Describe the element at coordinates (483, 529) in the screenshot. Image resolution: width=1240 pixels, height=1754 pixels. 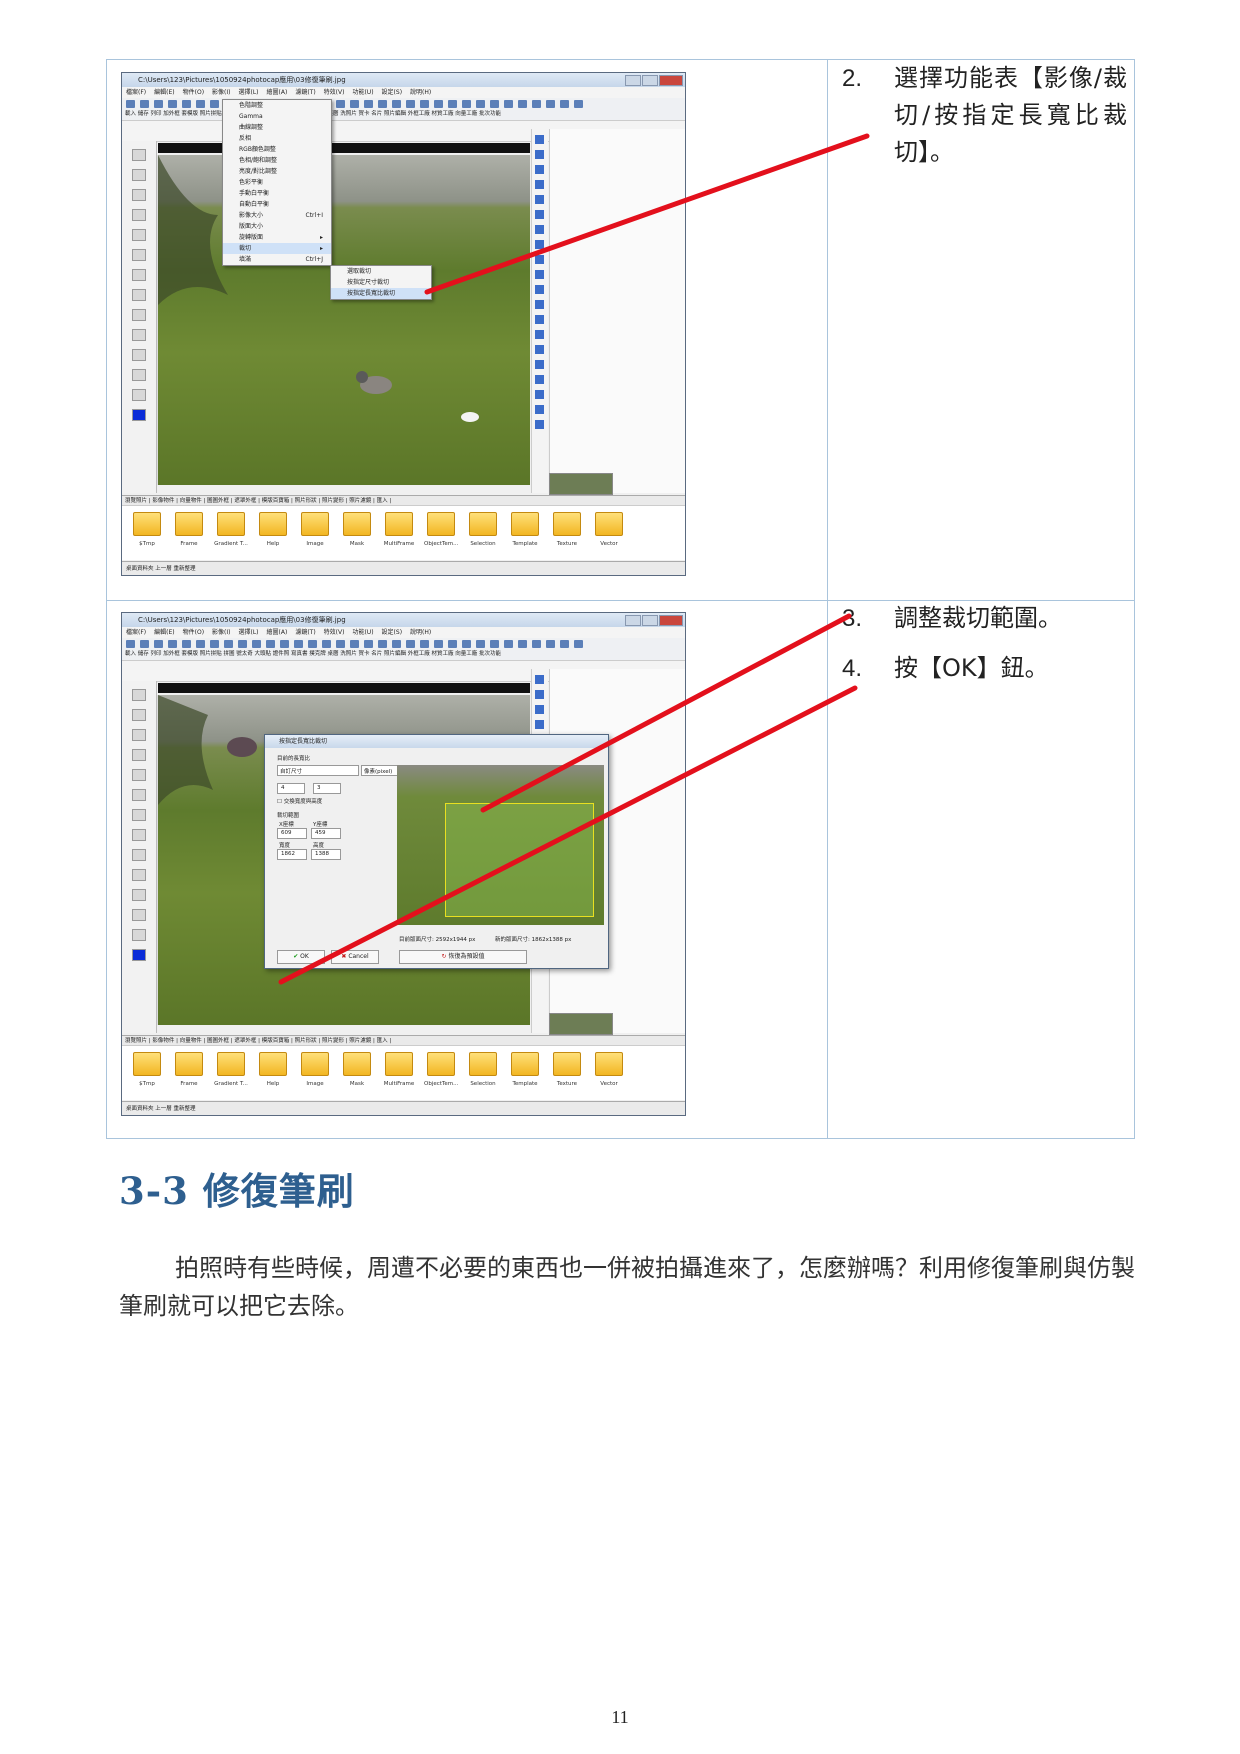
I see `folder-item: Selection` at that location.